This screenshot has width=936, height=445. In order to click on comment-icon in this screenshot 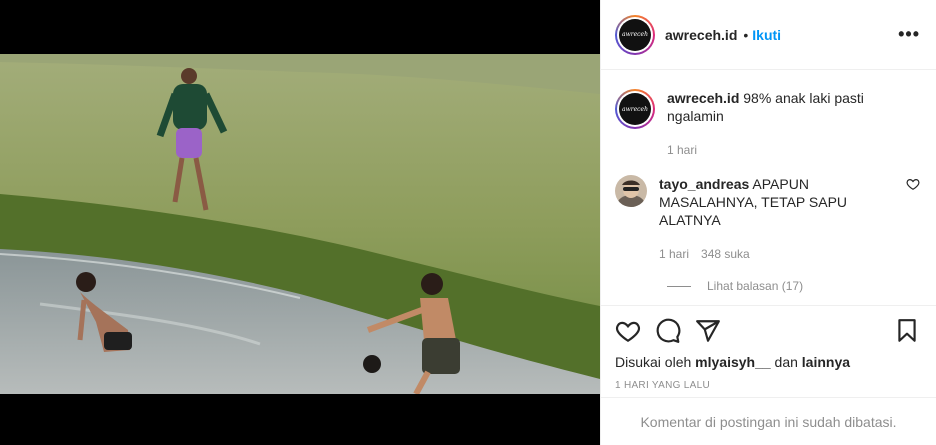, I will do `click(668, 331)`.